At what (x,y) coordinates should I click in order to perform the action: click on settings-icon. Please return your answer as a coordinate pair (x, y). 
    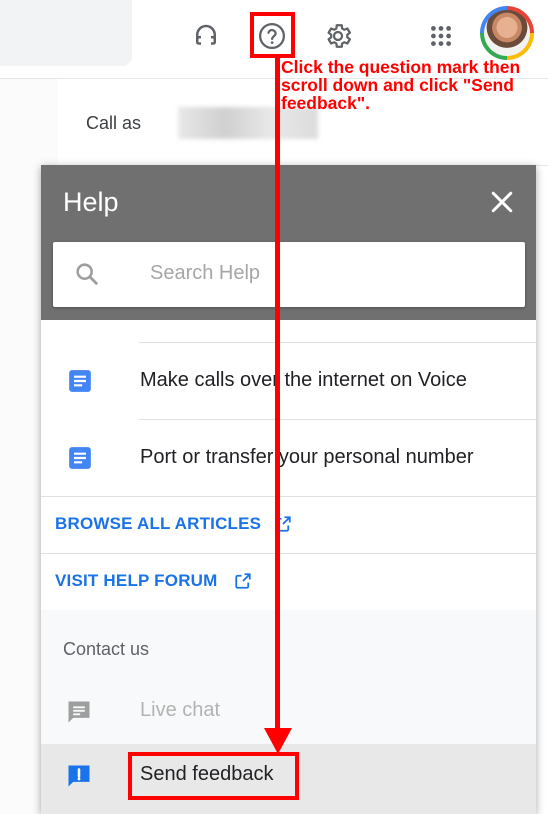
    Looking at the image, I should click on (338, 36).